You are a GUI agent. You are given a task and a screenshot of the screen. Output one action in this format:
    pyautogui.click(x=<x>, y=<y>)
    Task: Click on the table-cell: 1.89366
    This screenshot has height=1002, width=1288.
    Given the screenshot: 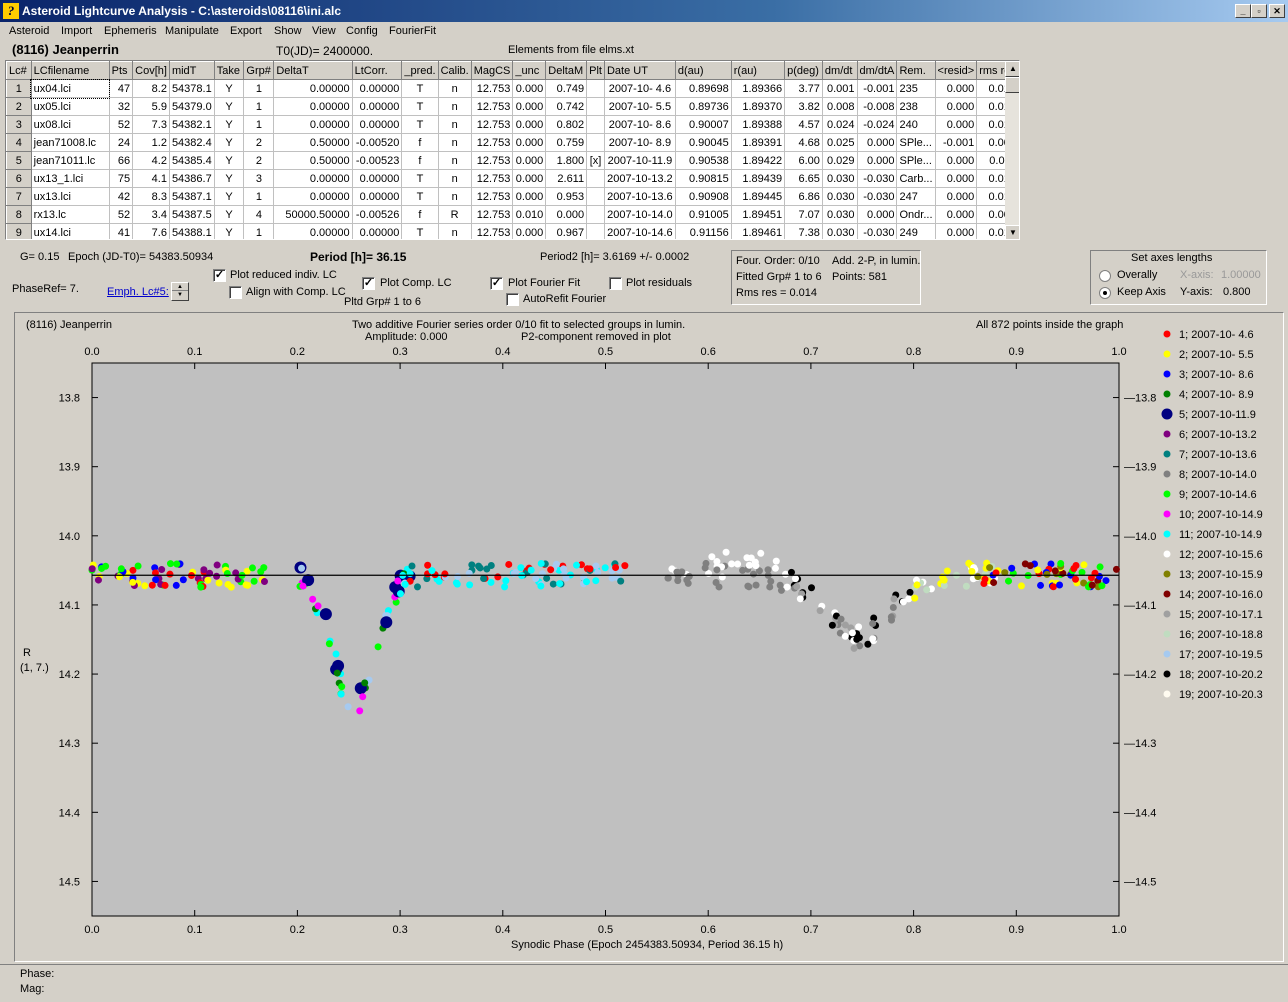 What is the action you would take?
    pyautogui.click(x=758, y=88)
    